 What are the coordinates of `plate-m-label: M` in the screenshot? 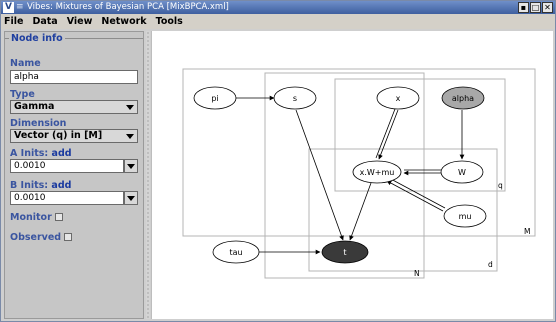 It's located at (527, 231).